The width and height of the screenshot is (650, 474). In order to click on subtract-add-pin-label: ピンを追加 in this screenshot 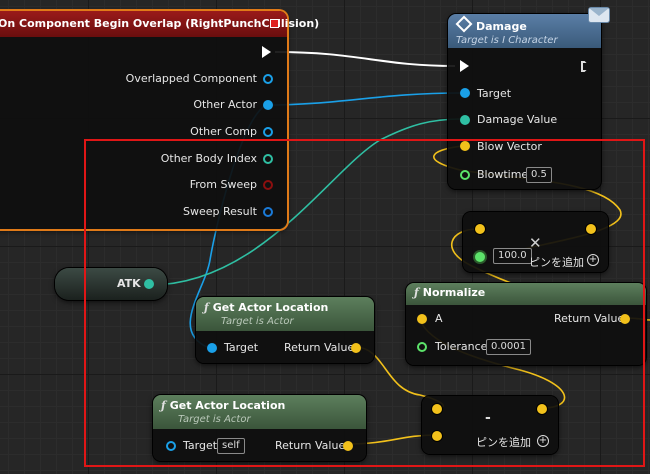, I will do `click(503, 442)`.